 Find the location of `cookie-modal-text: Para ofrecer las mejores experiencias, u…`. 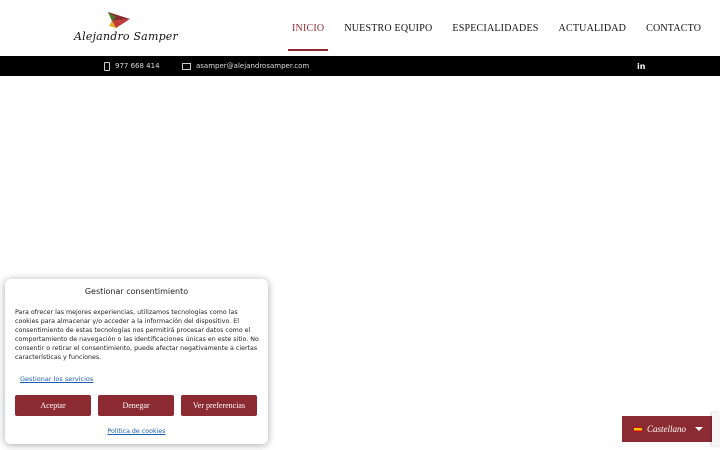

cookie-modal-text: Para ofrecer las mejores experiencias, u… is located at coordinates (137, 335).